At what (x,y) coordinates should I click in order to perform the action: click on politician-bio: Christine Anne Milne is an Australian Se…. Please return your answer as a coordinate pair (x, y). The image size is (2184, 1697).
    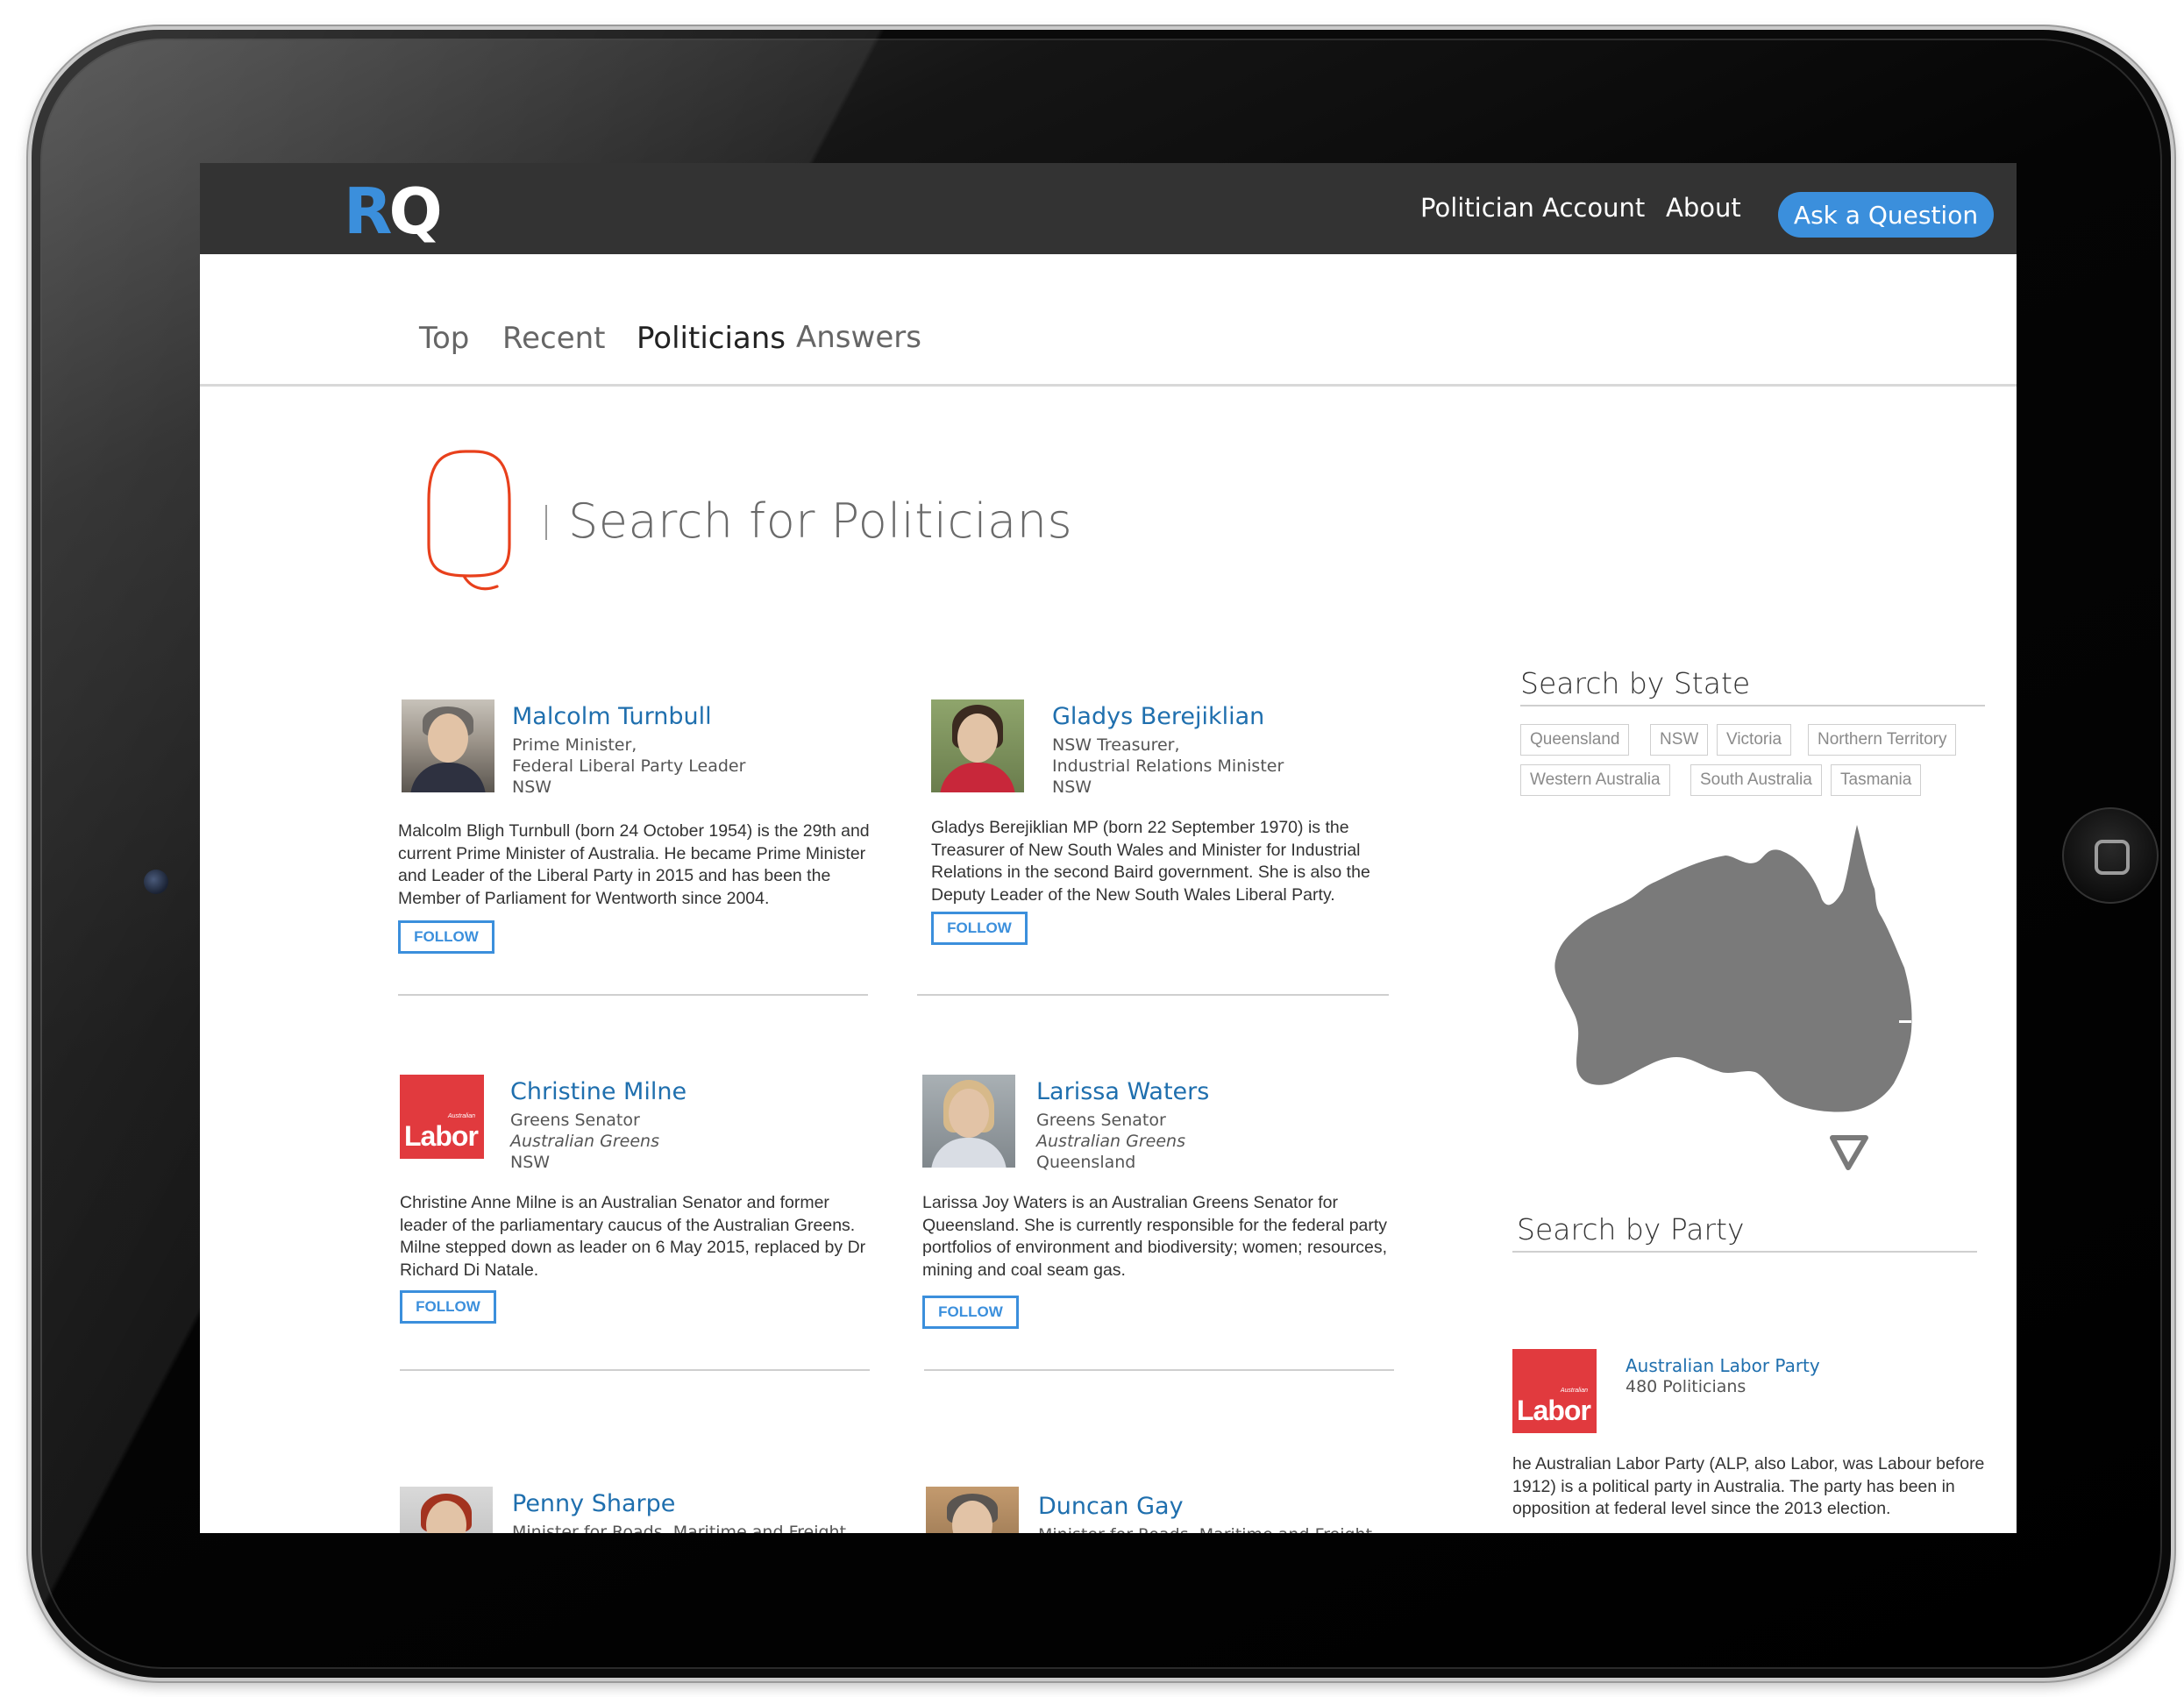
    Looking at the image, I should click on (633, 1236).